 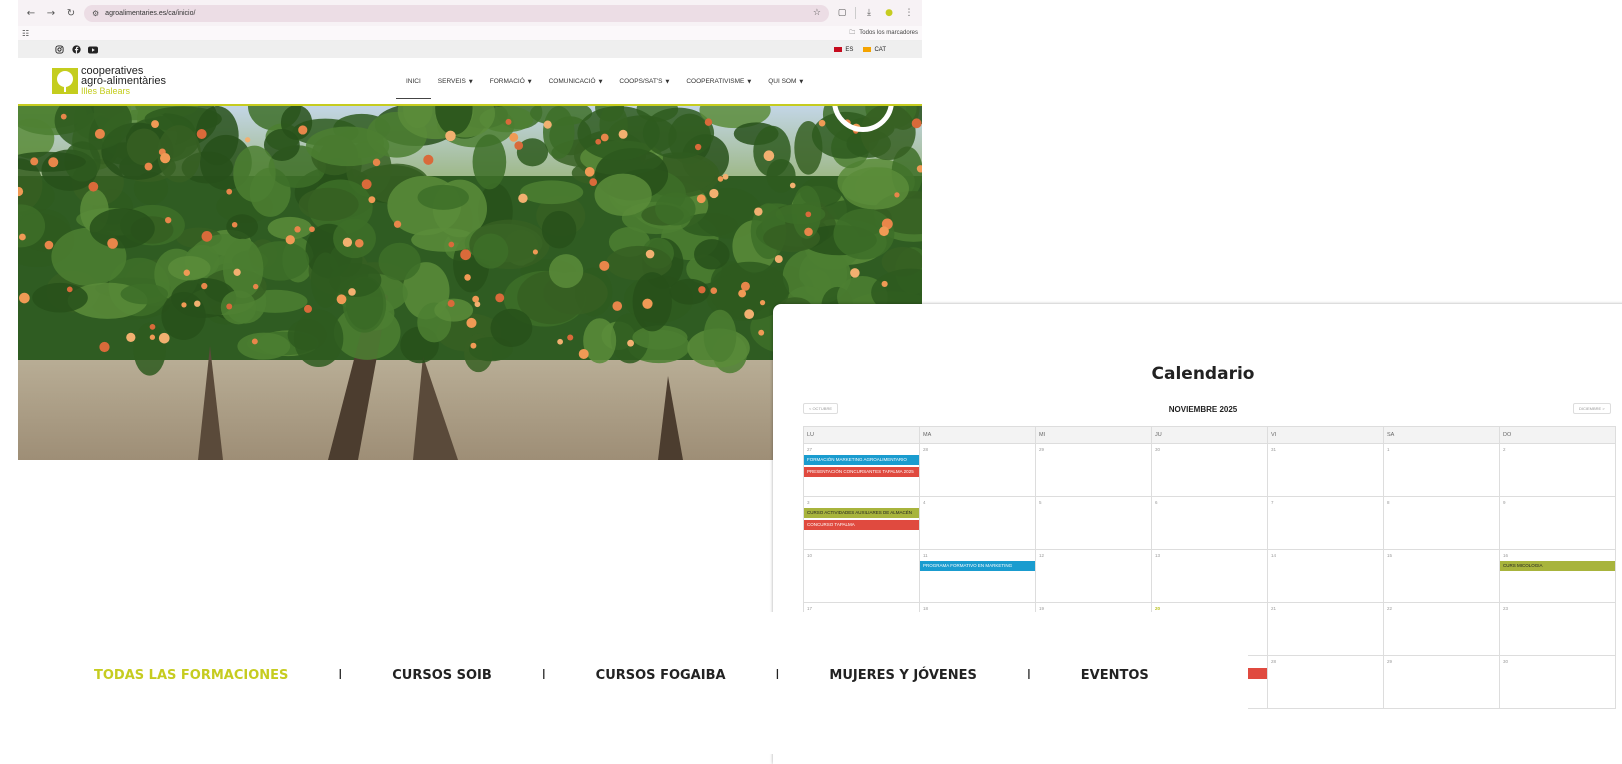 What do you see at coordinates (867, 49) in the screenshot?
I see `flag-cat-icon` at bounding box center [867, 49].